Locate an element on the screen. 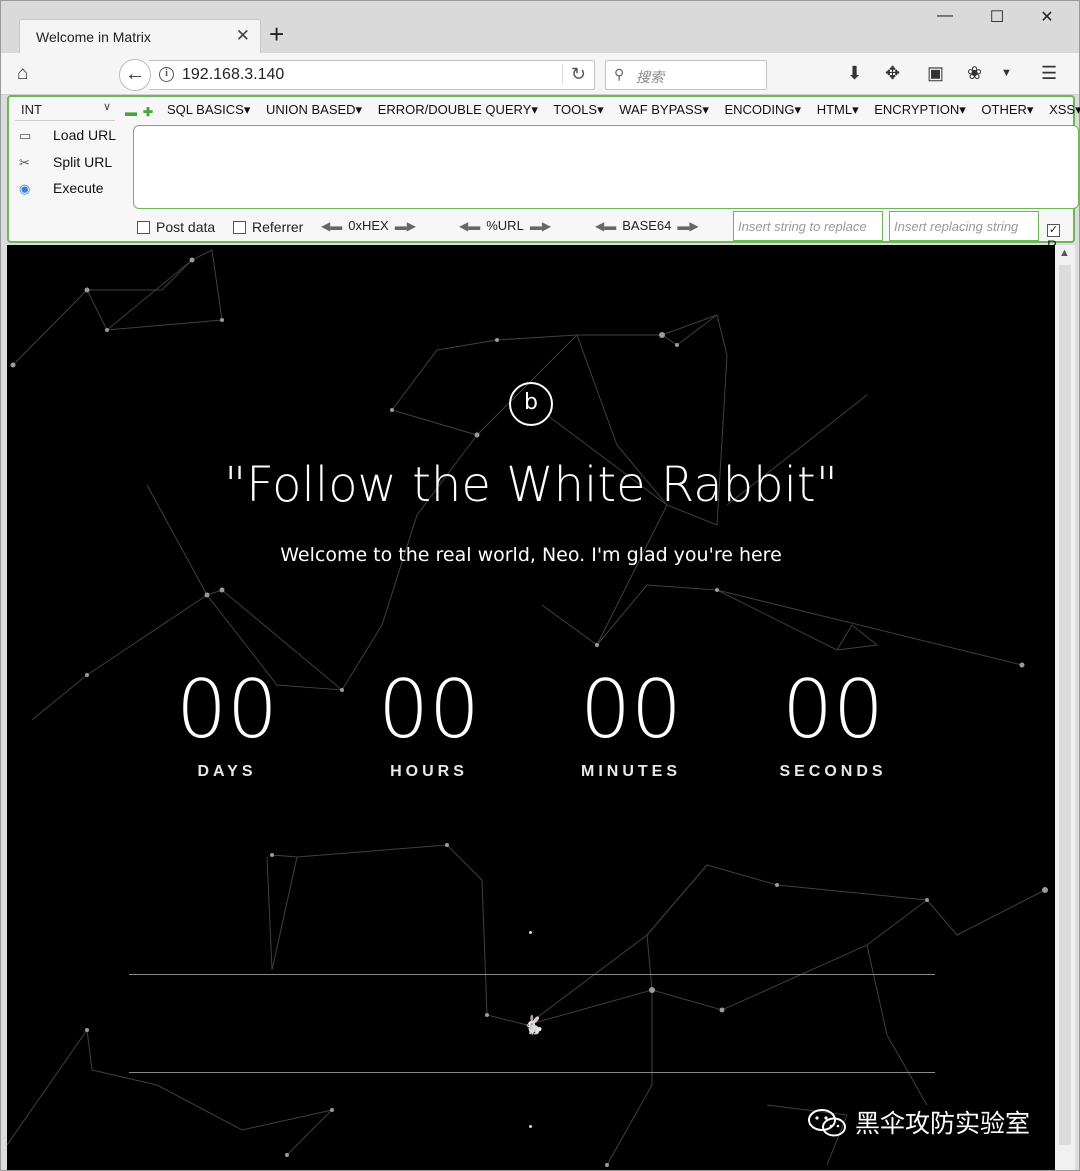 The width and height of the screenshot is (1080, 1171). countdown-minutes-value: 00 is located at coordinates (631, 709).